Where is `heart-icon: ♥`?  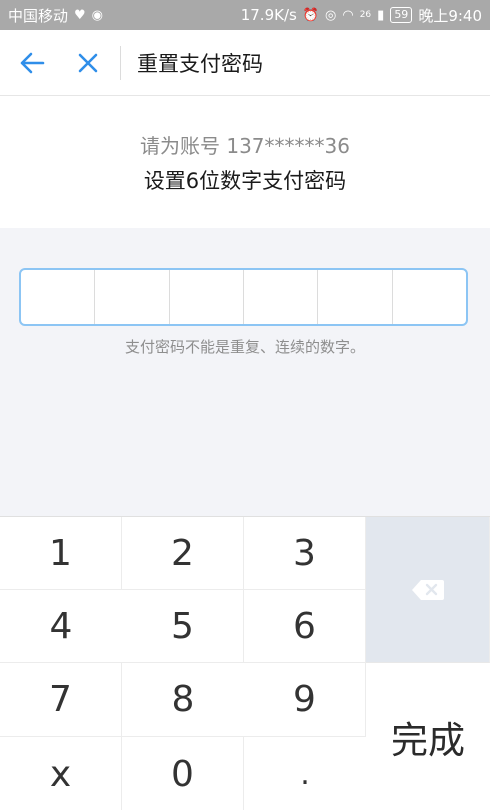
heart-icon: ♥ is located at coordinates (80, 15).